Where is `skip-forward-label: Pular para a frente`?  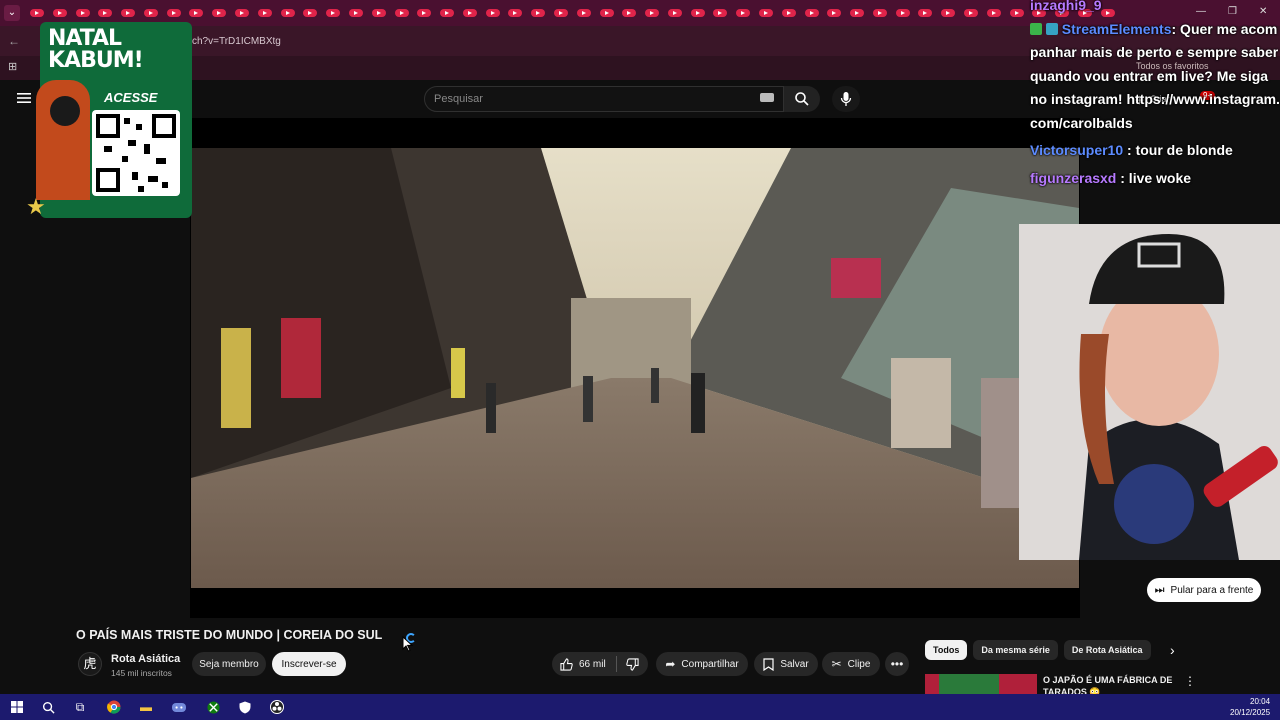 skip-forward-label: Pular para a frente is located at coordinates (1212, 590).